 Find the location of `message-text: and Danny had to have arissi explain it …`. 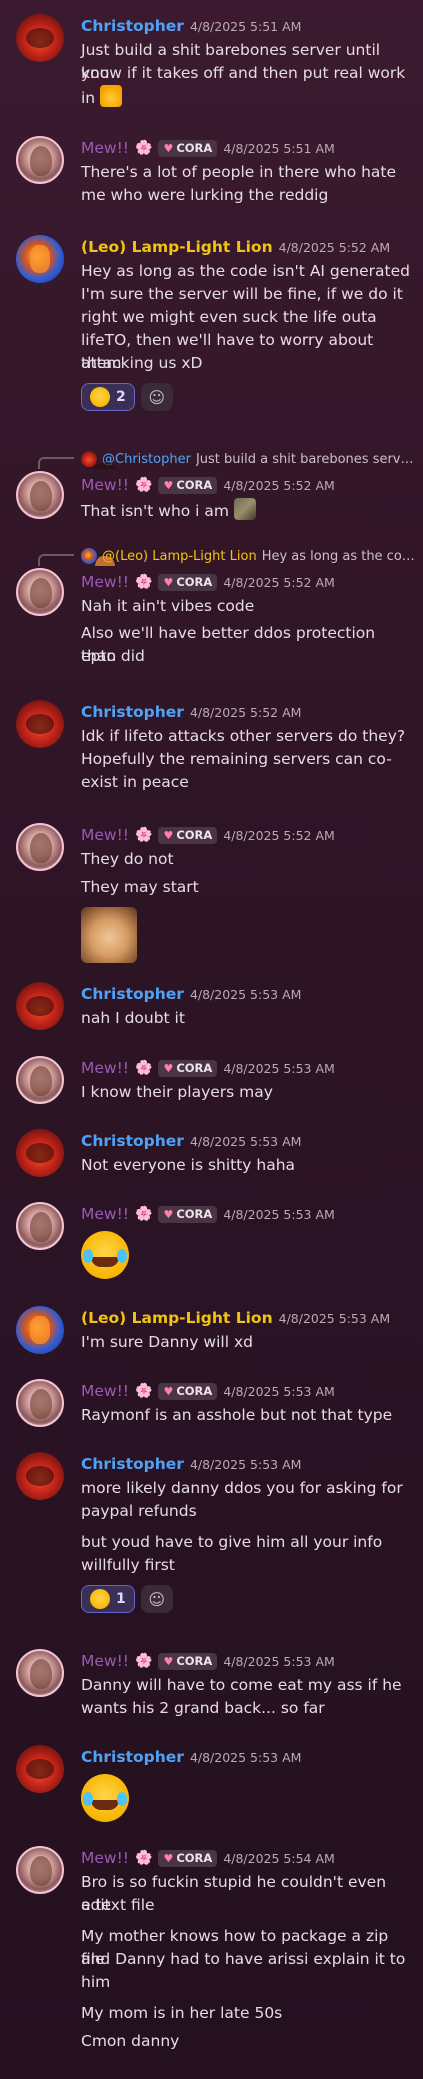

message-text: and Danny had to have arissi explain it … is located at coordinates (243, 1959).